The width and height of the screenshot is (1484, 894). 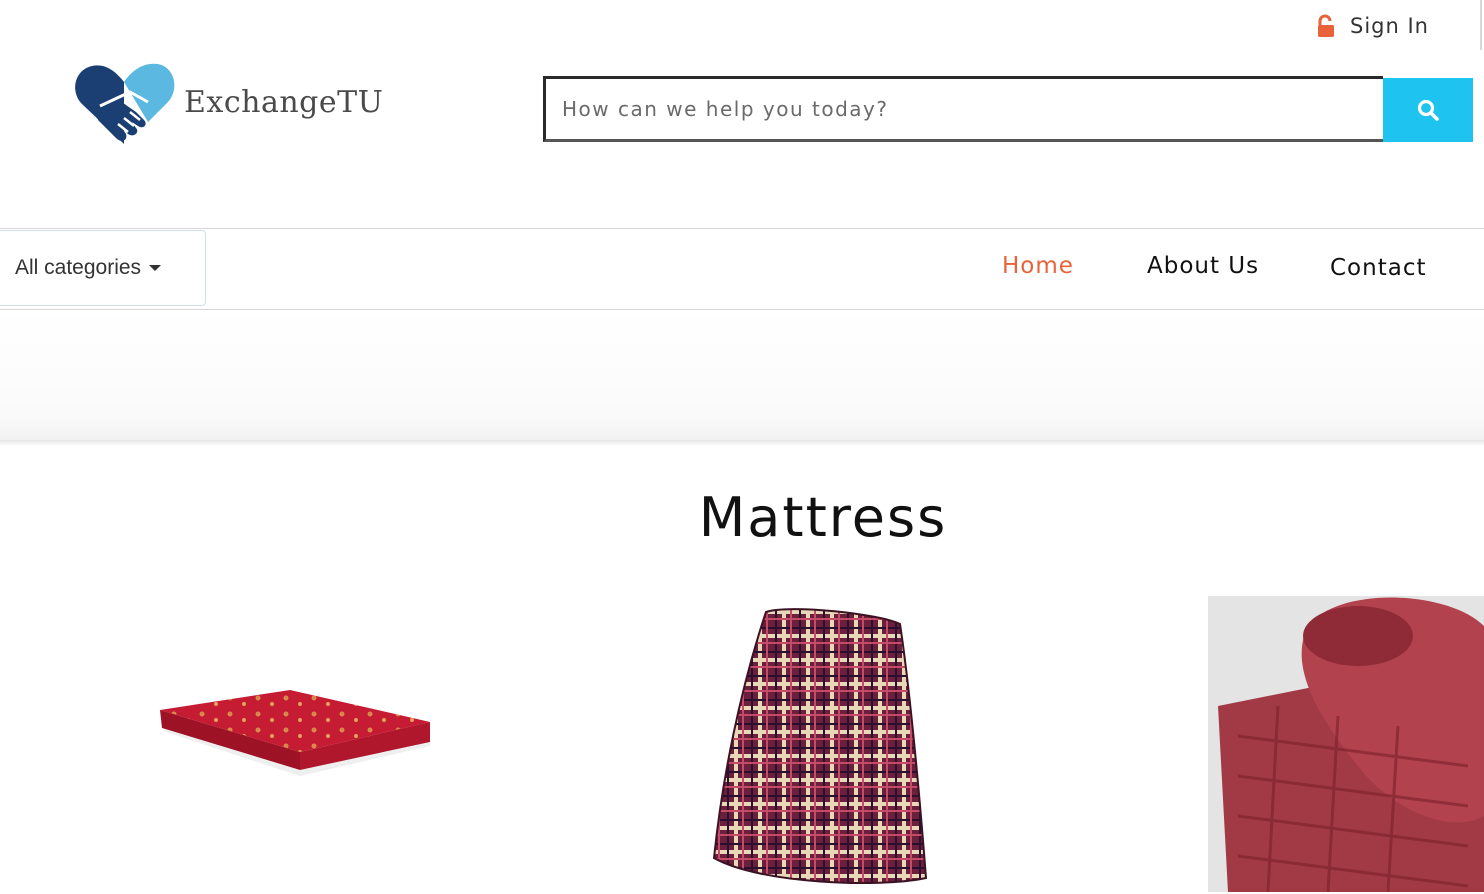 I want to click on main-navbar: All categories Home About Us Contact, so click(x=742, y=269).